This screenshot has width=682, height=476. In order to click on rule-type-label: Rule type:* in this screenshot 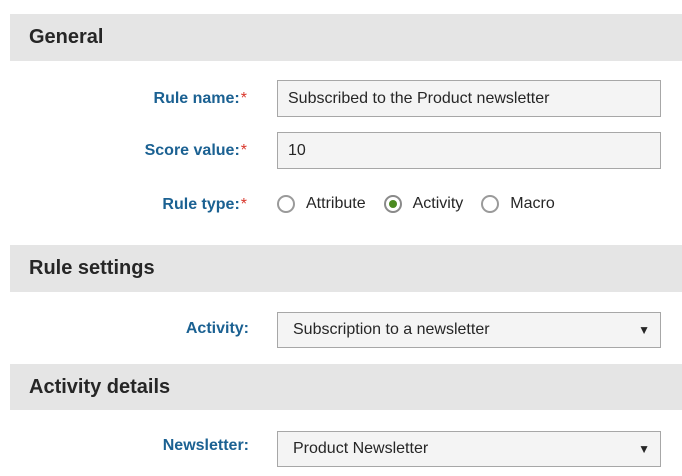, I will do `click(204, 204)`.